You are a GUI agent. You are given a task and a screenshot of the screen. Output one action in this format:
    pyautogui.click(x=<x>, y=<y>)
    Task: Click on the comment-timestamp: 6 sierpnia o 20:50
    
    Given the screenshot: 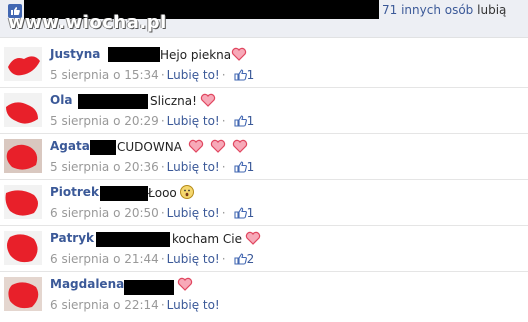 What is the action you would take?
    pyautogui.click(x=104, y=213)
    